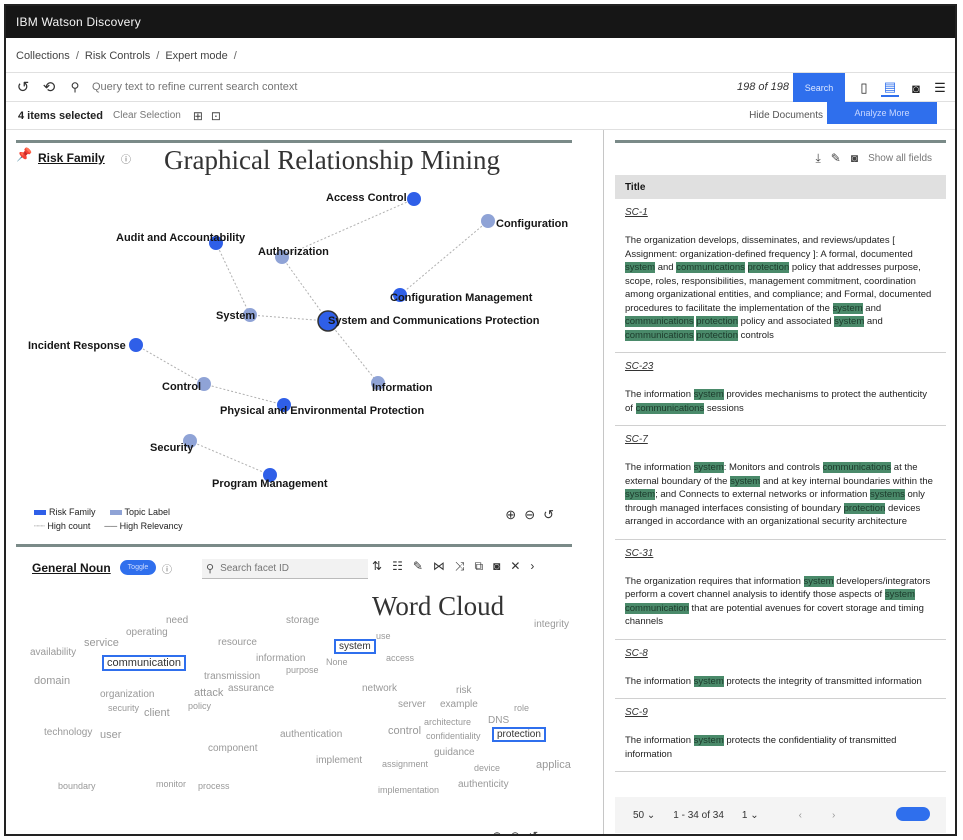  I want to click on sort-asc-icon: ⇅, so click(377, 566).